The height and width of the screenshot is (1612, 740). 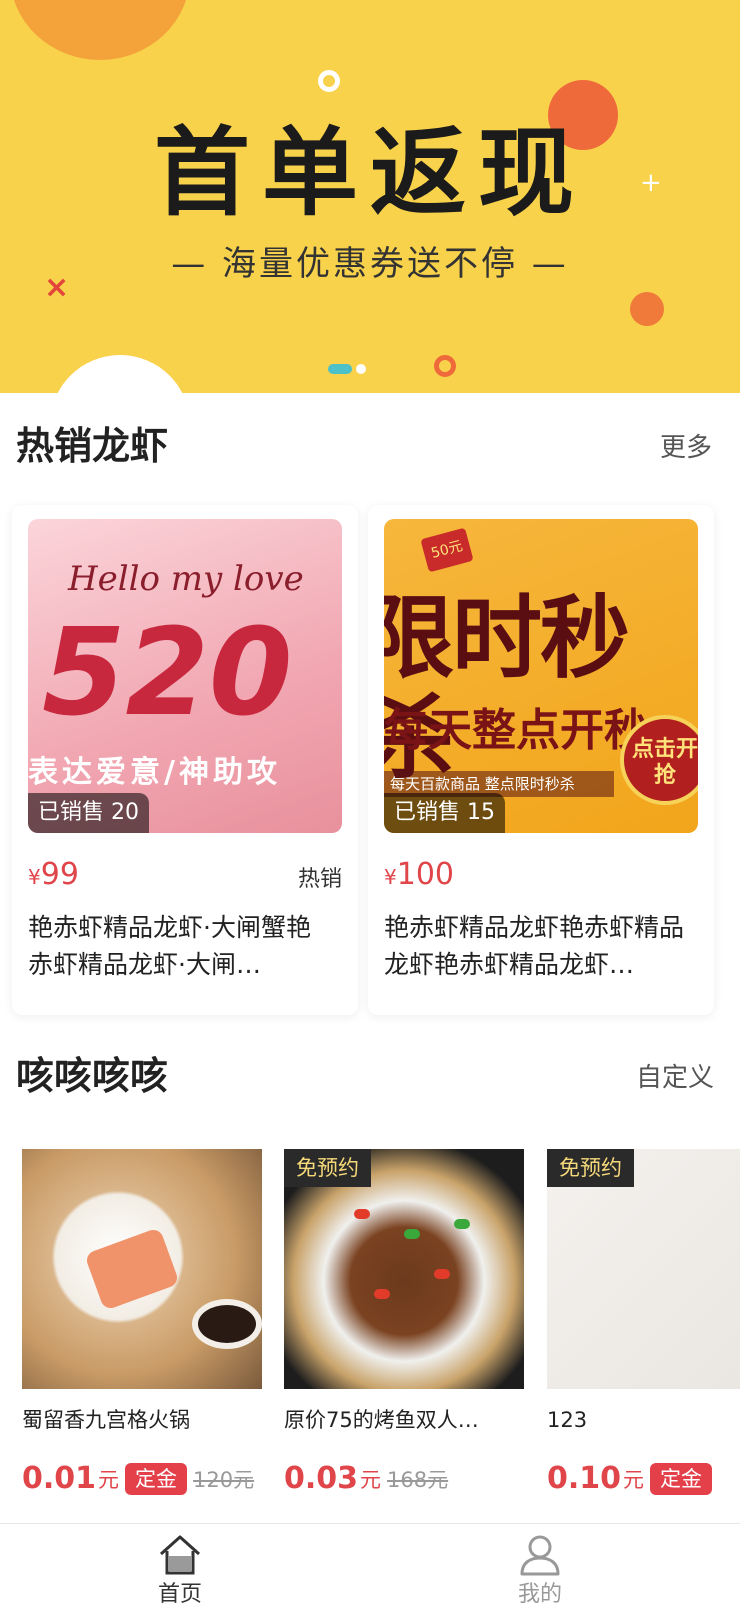 I want to click on deal-price-row: 0.10元 定金, so click(x=643, y=1479).